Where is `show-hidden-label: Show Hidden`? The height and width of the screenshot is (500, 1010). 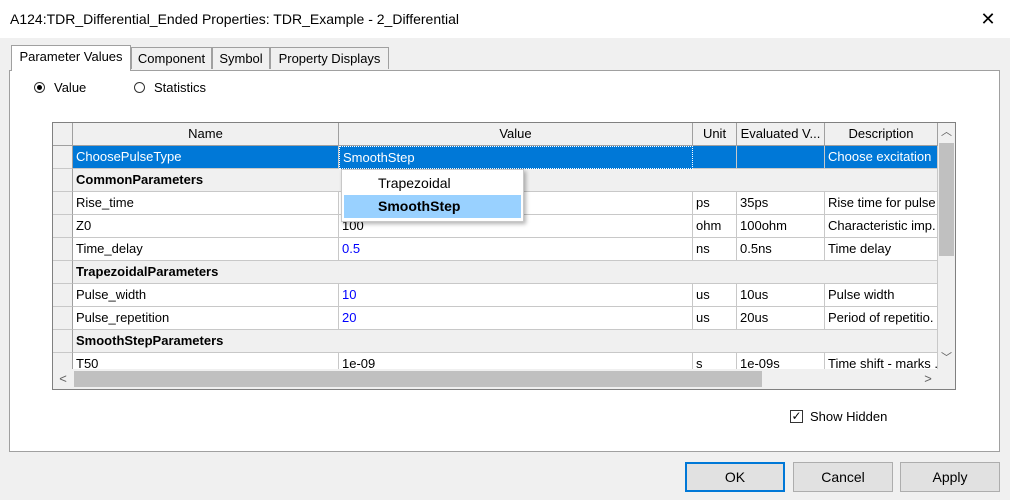 show-hidden-label: Show Hidden is located at coordinates (848, 416).